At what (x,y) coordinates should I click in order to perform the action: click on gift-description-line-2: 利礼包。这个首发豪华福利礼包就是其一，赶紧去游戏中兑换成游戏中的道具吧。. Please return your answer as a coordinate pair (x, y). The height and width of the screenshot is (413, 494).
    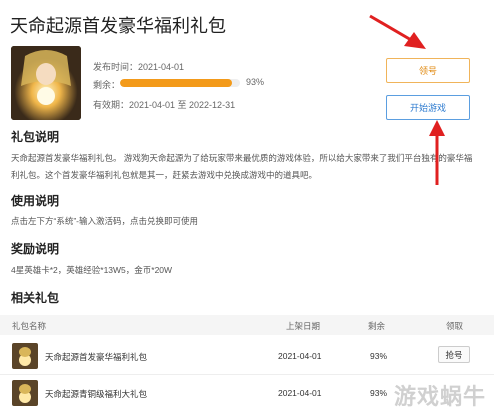
    Looking at the image, I should click on (164, 175).